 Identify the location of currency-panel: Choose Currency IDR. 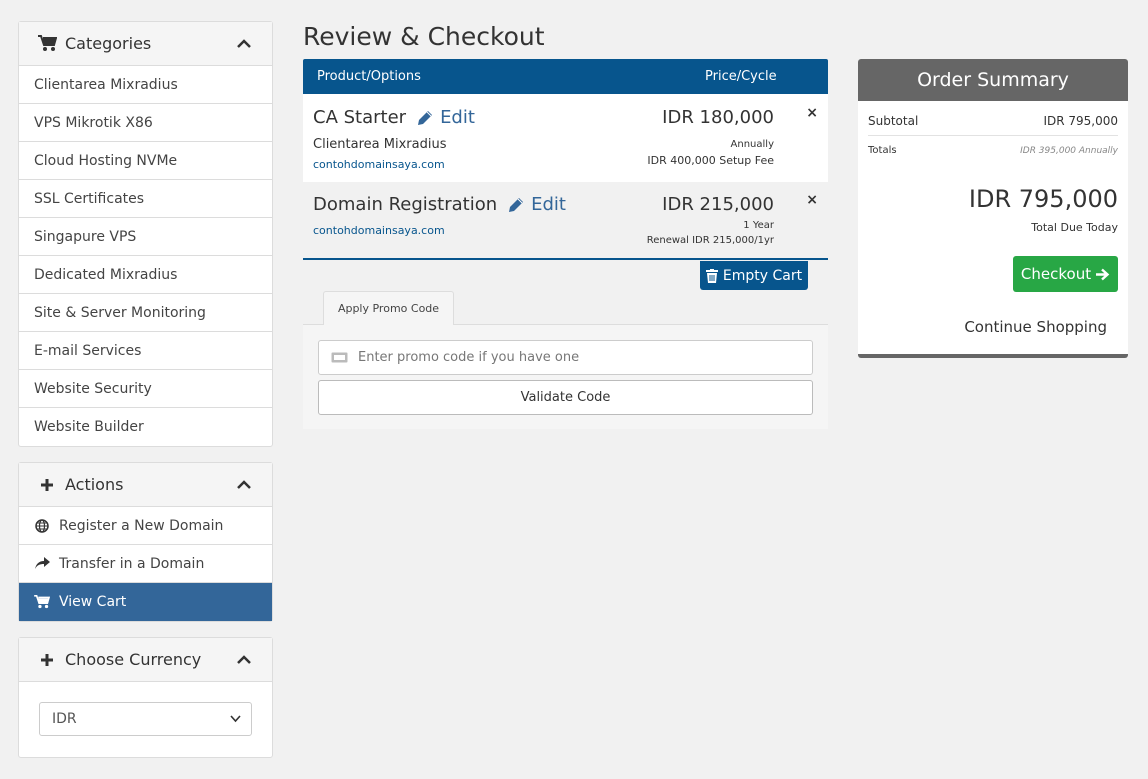
(145, 697).